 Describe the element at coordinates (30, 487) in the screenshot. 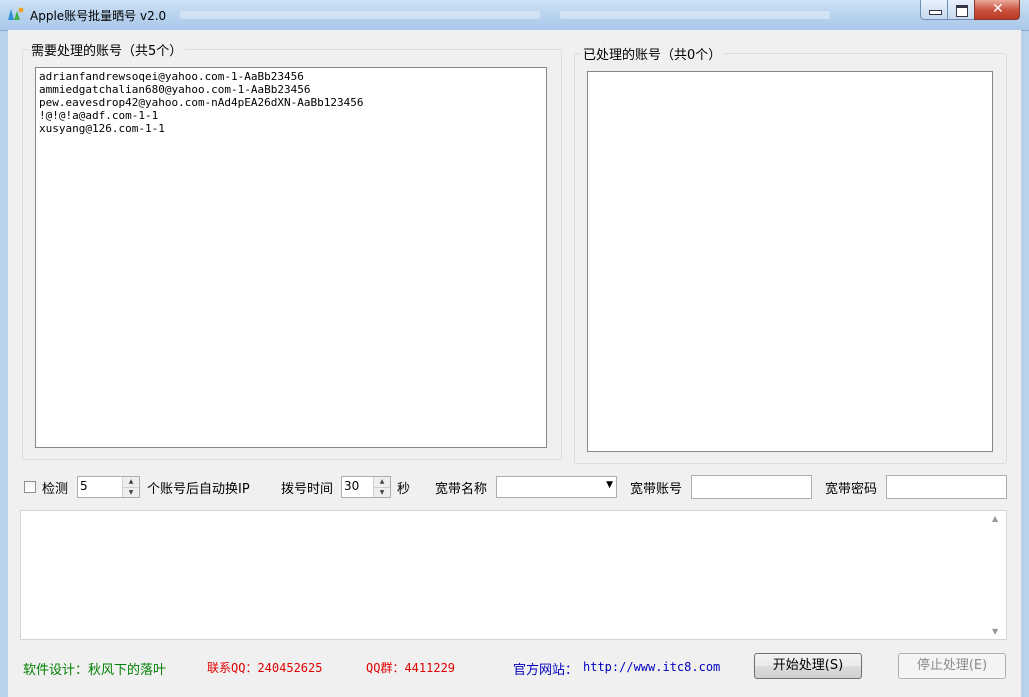

I see `detect-checkbox` at that location.